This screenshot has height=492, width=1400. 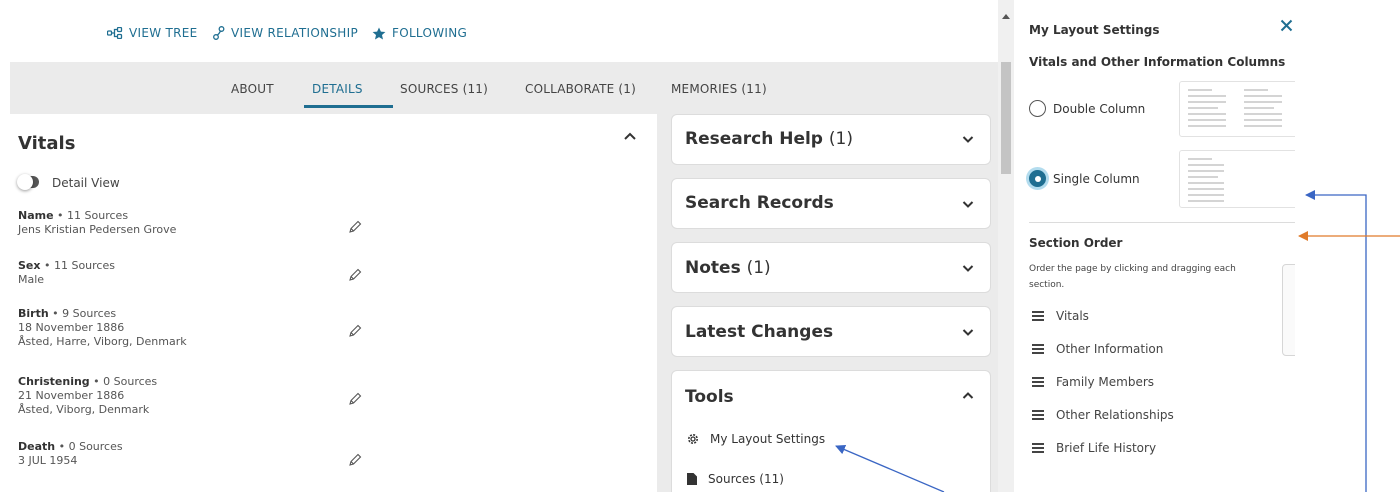 What do you see at coordinates (1006, 246) in the screenshot?
I see `page-scrollbar` at bounding box center [1006, 246].